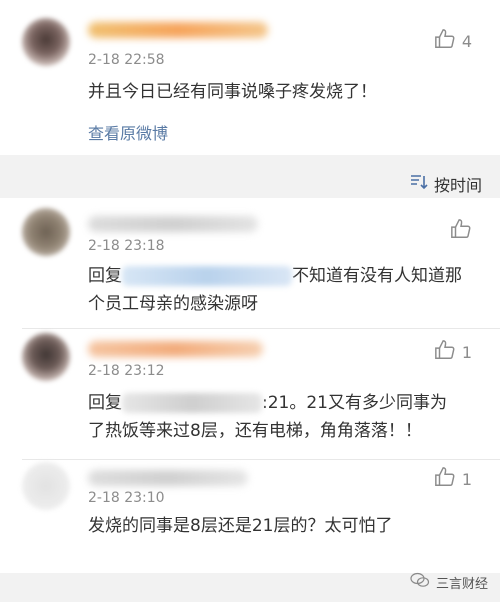 Image resolution: width=500 pixels, height=602 pixels. Describe the element at coordinates (255, 431) in the screenshot. I see `comment-text-line2: 了热饭等来过8层，还有电梯，角角落落！！` at that location.